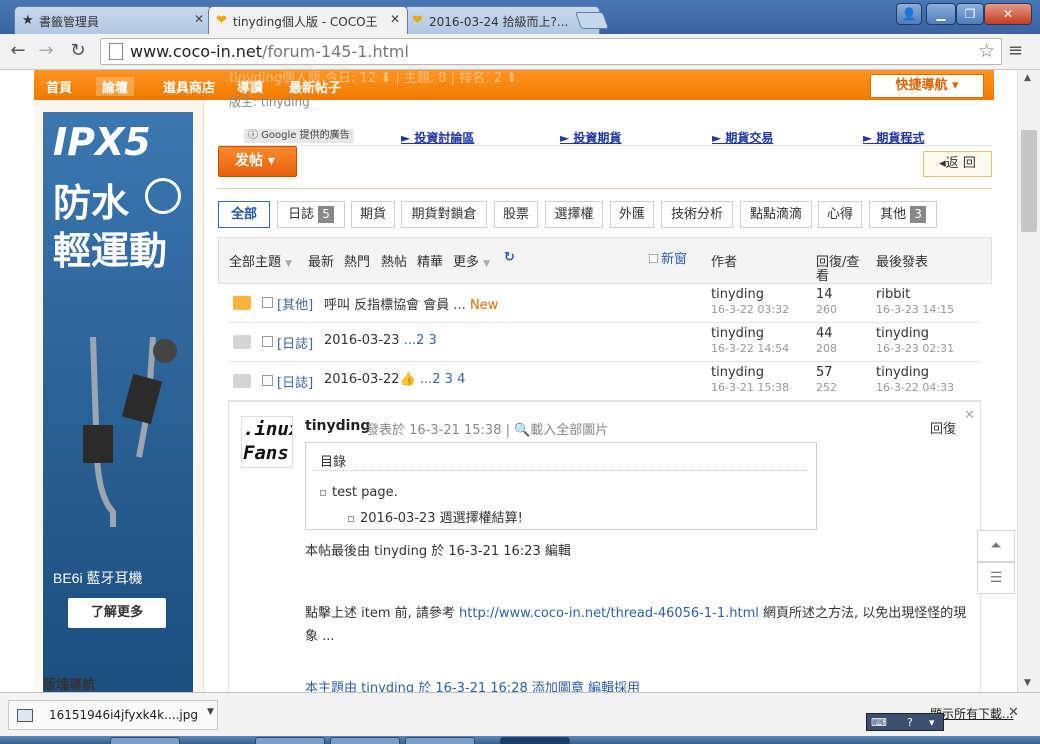 The image size is (1040, 744). Describe the element at coordinates (418, 340) in the screenshot. I see `page-links: ...2 3` at that location.